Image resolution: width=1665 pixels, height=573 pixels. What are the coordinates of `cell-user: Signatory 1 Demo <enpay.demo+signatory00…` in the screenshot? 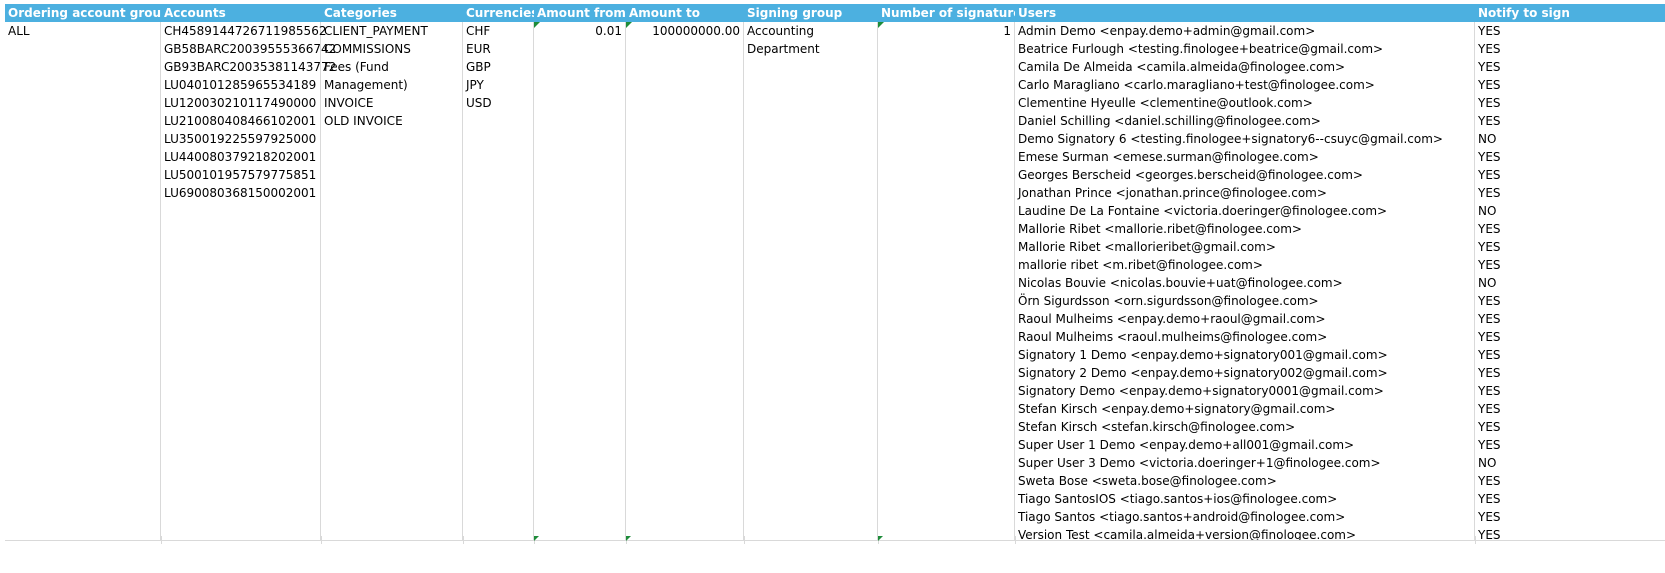 It's located at (1203, 355).